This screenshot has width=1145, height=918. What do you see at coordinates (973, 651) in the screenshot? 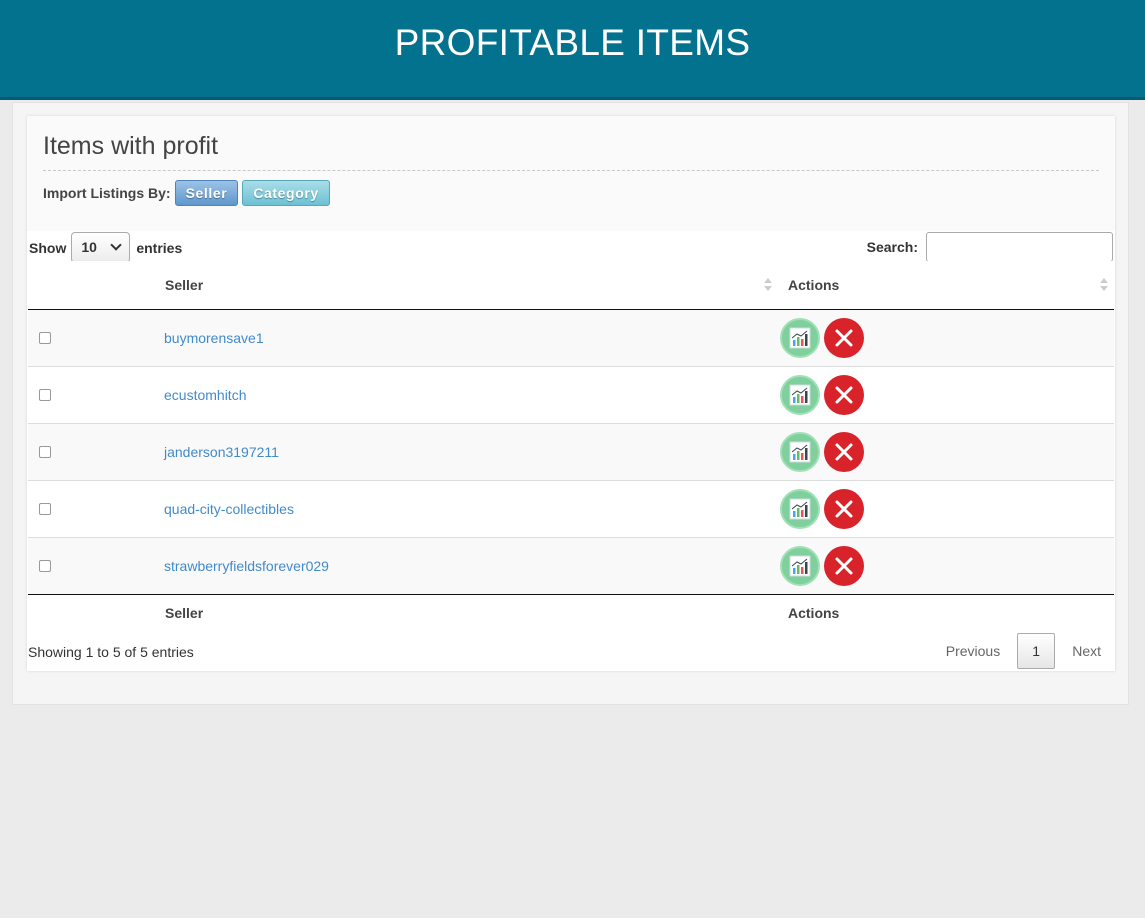
I see `previous-page-button: Previous` at bounding box center [973, 651].